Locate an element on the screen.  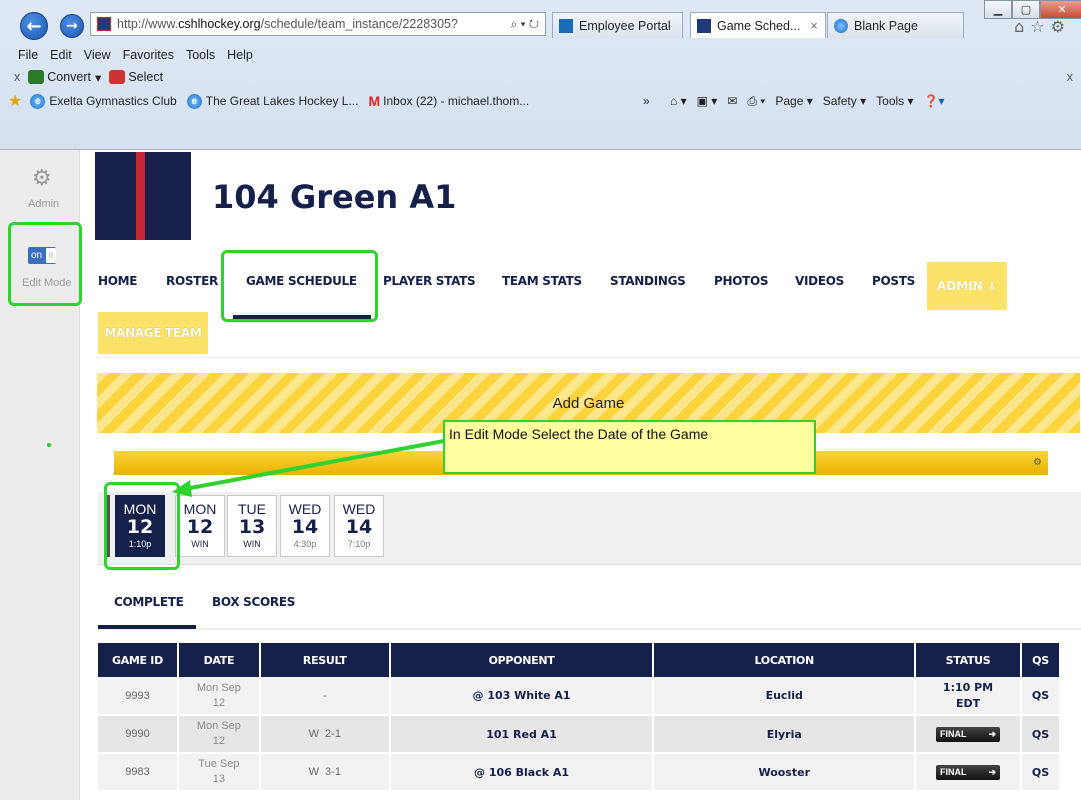
tab-close-icon: × is located at coordinates (813, 26).